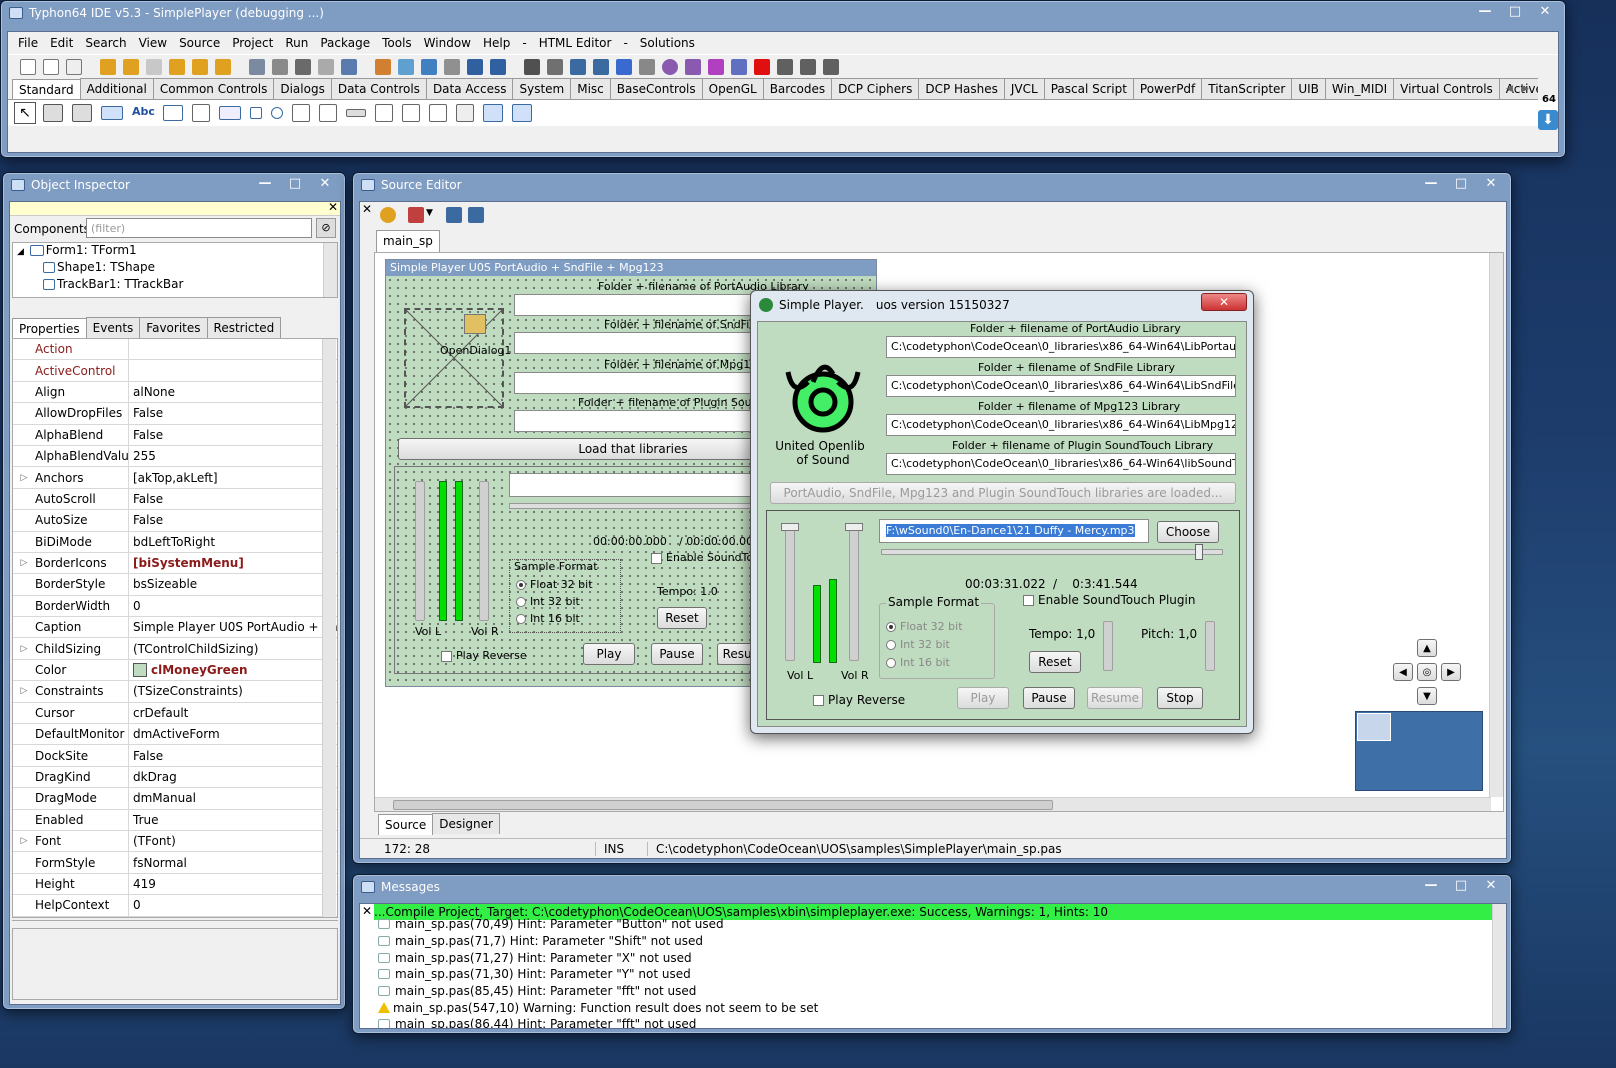 The image size is (1616, 1068). Describe the element at coordinates (1055, 662) in the screenshot. I see `player-reset-button: Reset` at that location.